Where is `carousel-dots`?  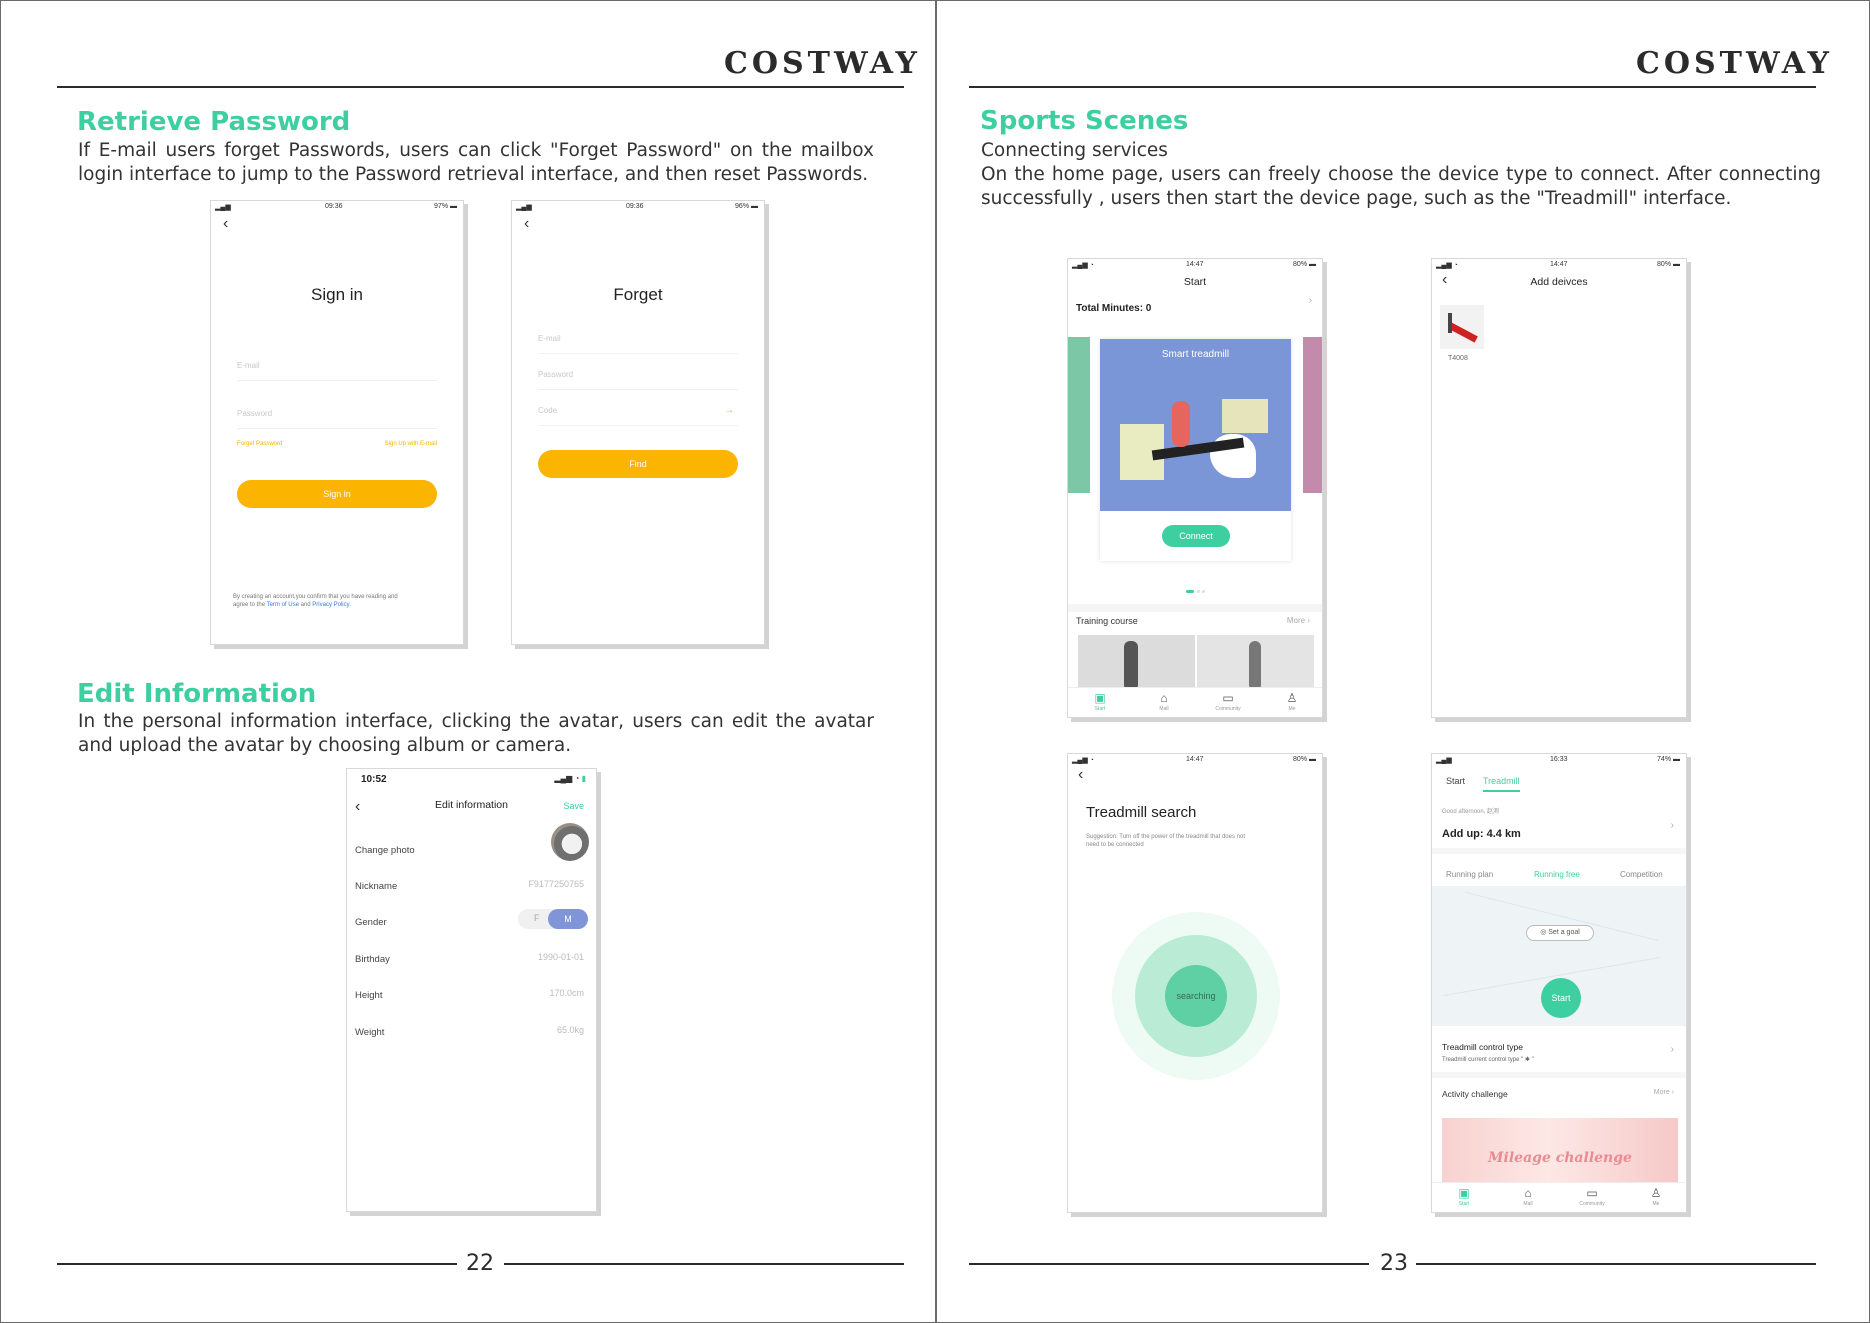
carousel-dots is located at coordinates (1196, 592).